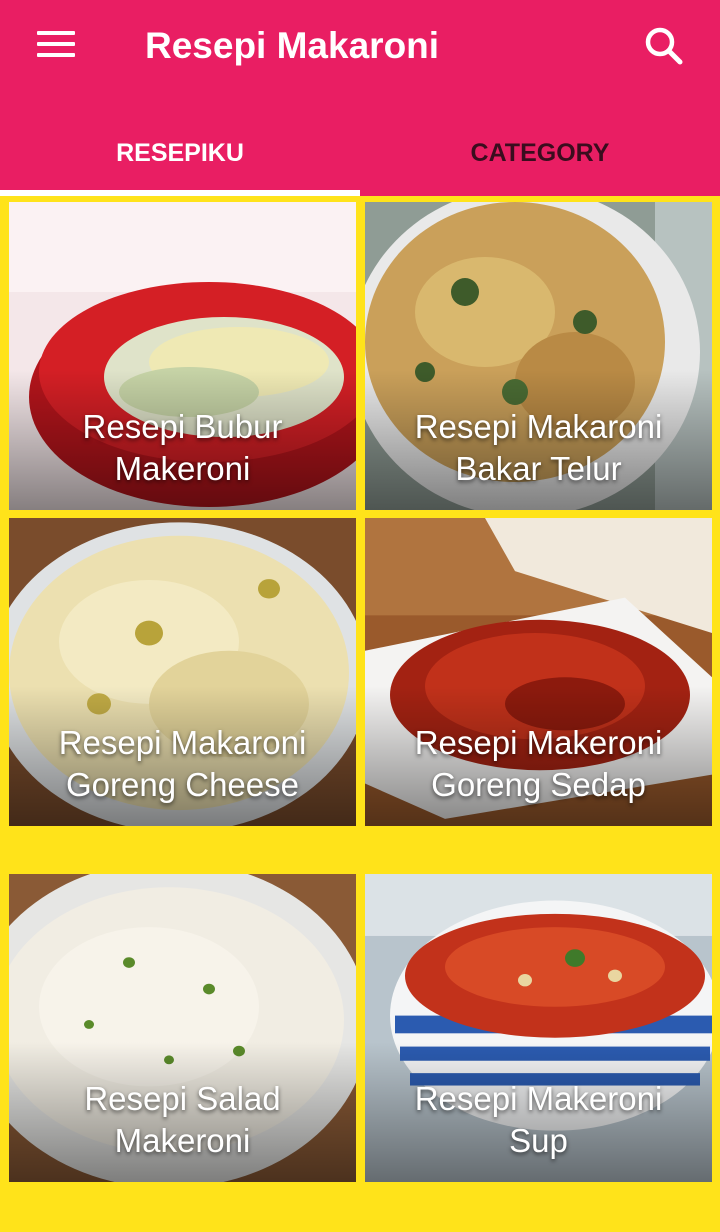 The image size is (720, 1232). What do you see at coordinates (56, 33) in the screenshot?
I see `menu-icon` at bounding box center [56, 33].